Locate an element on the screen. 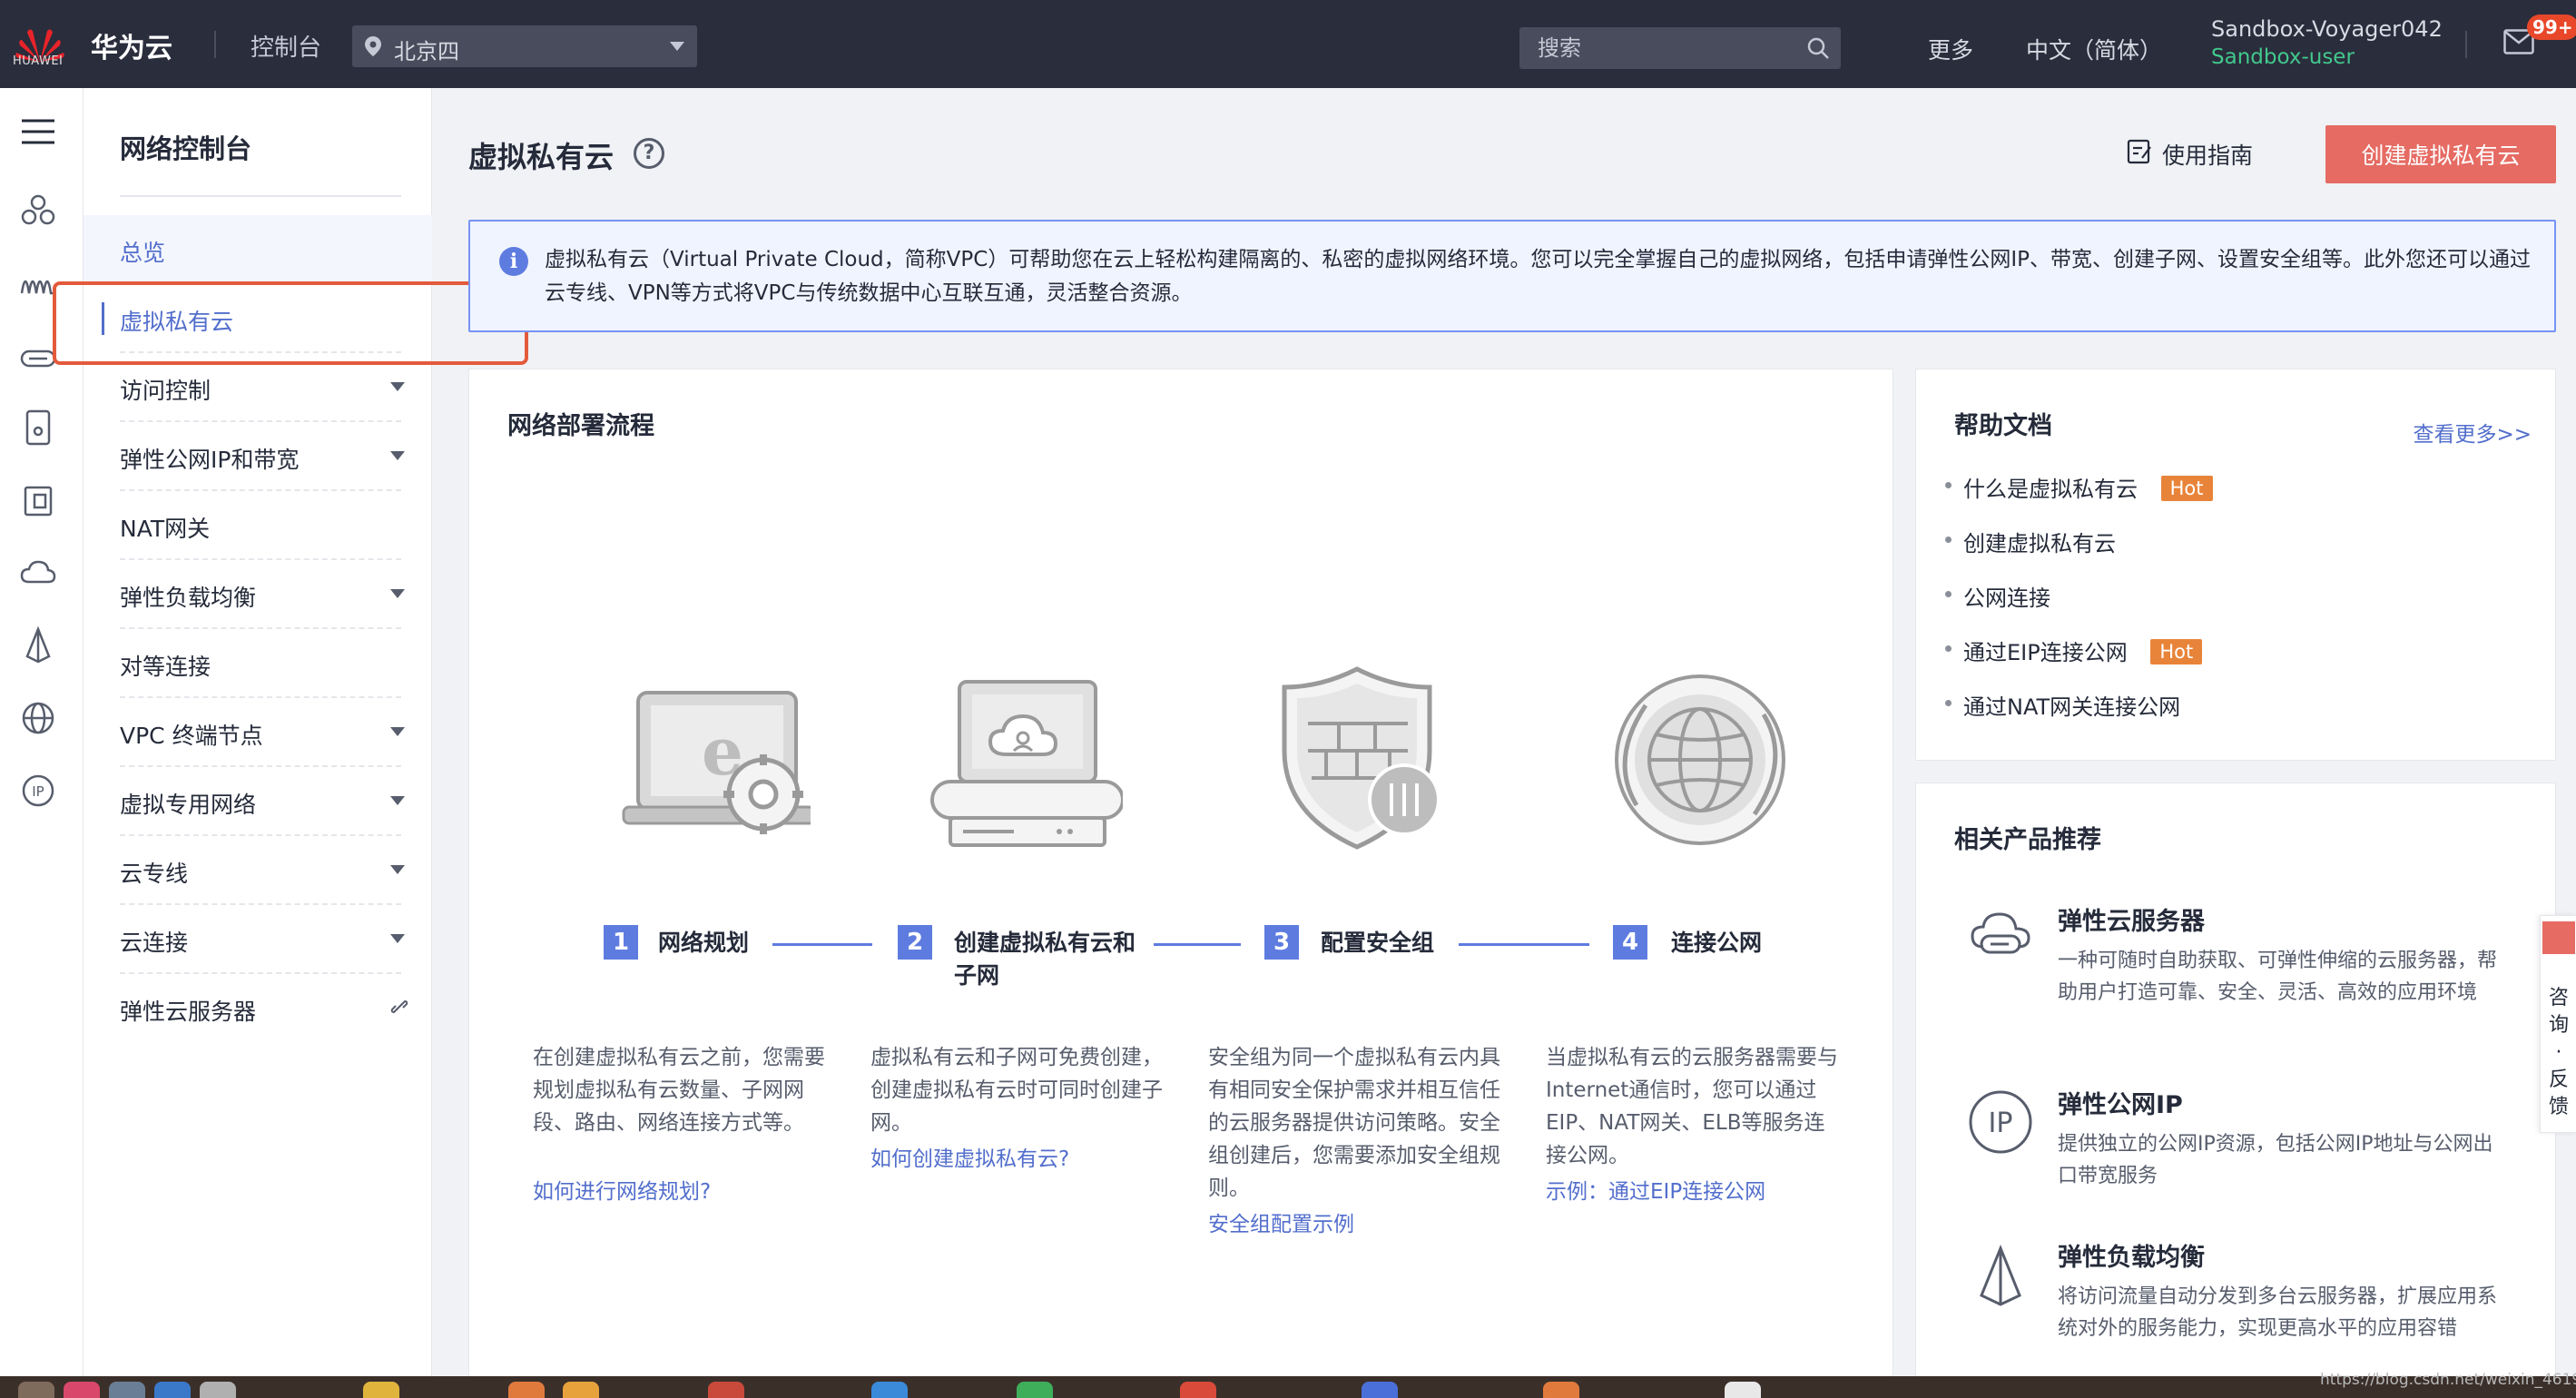  username: Sandbox-Voyager042 is located at coordinates (2327, 29).